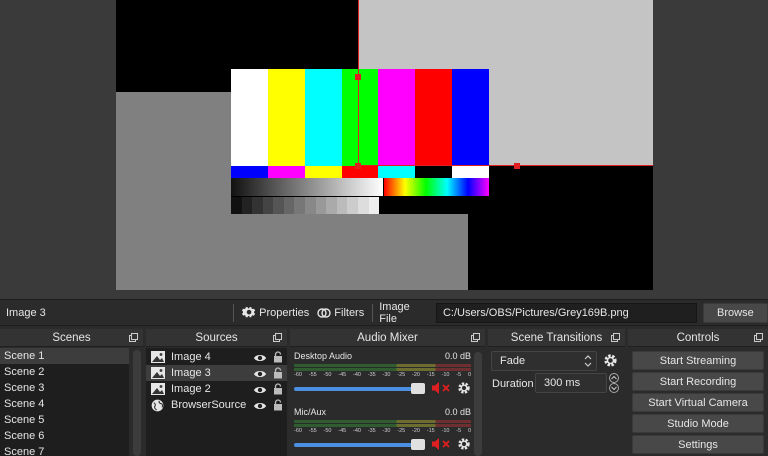  What do you see at coordinates (436, 187) in the screenshot?
I see `rainbow-ramp` at bounding box center [436, 187].